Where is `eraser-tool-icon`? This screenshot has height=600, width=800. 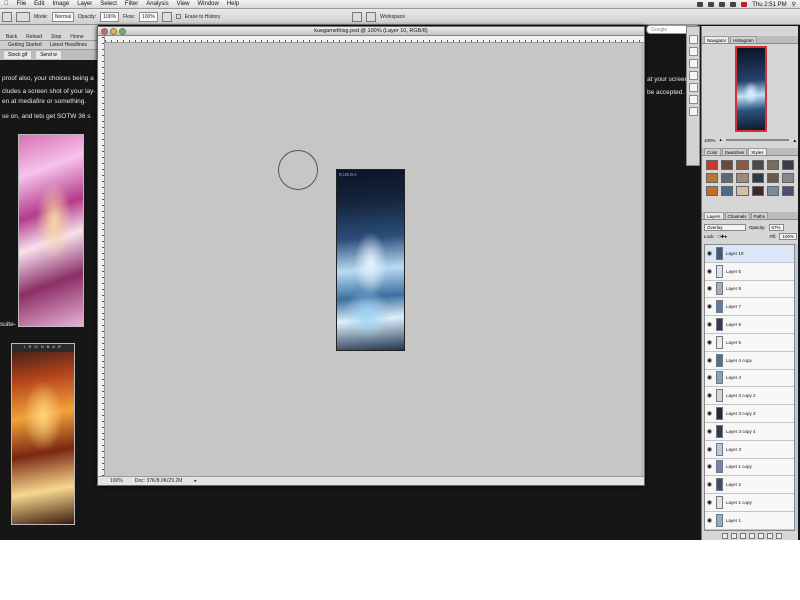 eraser-tool-icon is located at coordinates (7, 16).